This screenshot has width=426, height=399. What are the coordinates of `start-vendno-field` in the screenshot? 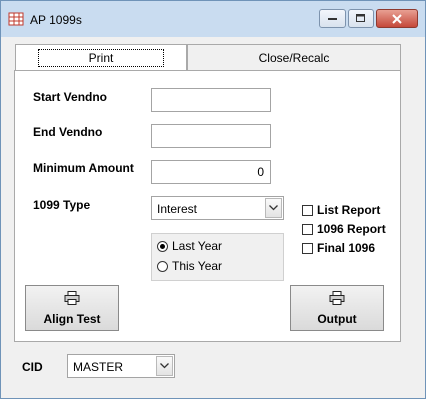 It's located at (211, 100).